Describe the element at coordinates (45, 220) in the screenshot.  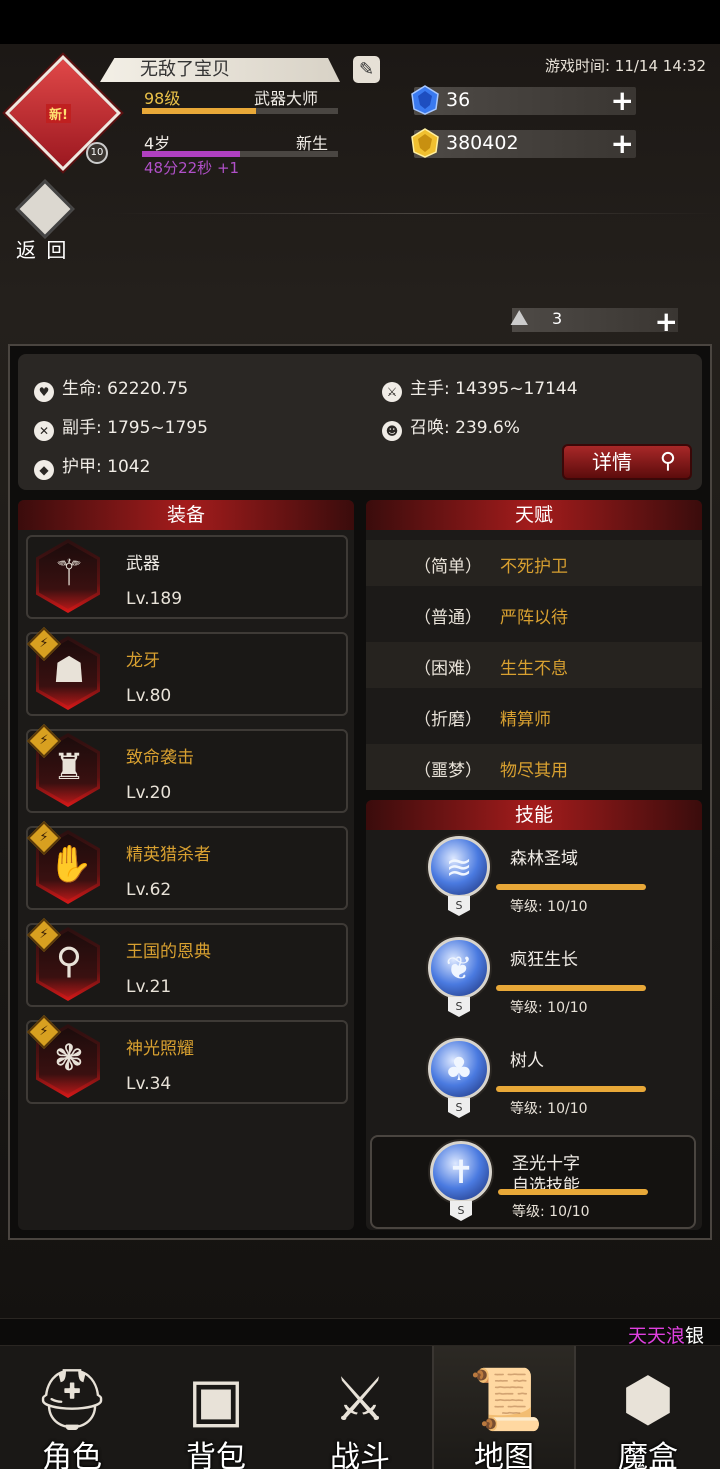
I see `back-button: 返 回` at that location.